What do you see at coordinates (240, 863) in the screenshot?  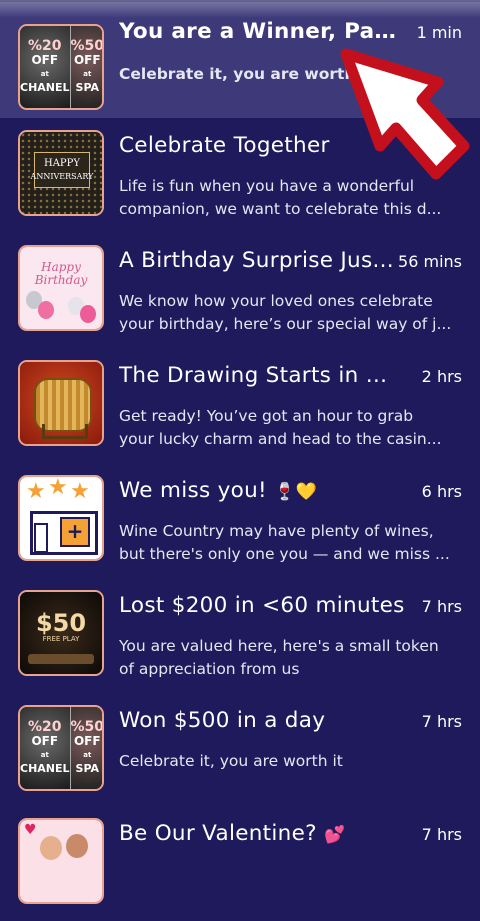 I see `notification-item: ♥ Be Our Valentine? 💕 7 hrs` at bounding box center [240, 863].